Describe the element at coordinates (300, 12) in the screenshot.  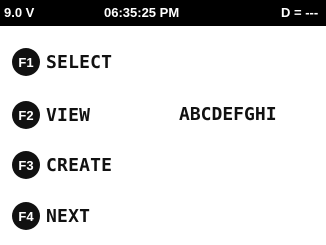
I see `distance-readout: D = ---` at that location.